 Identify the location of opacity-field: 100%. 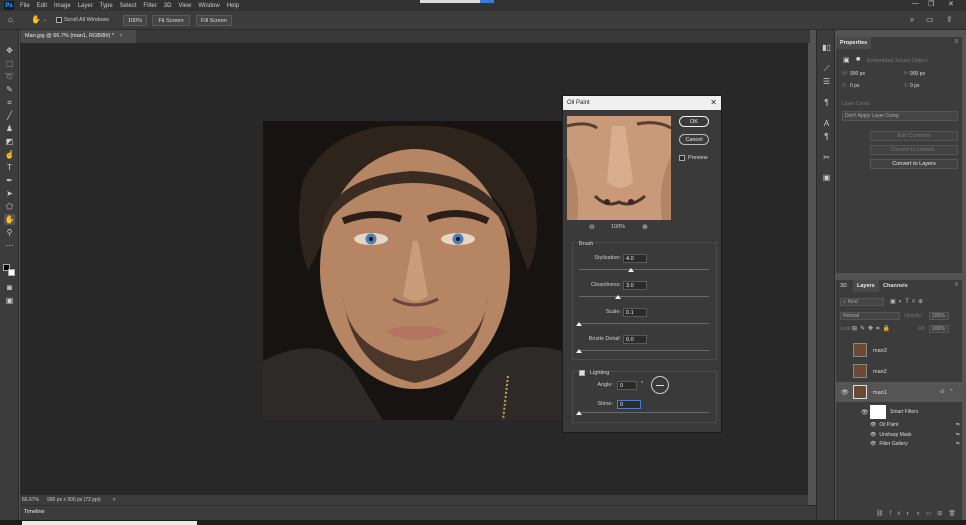
(939, 316).